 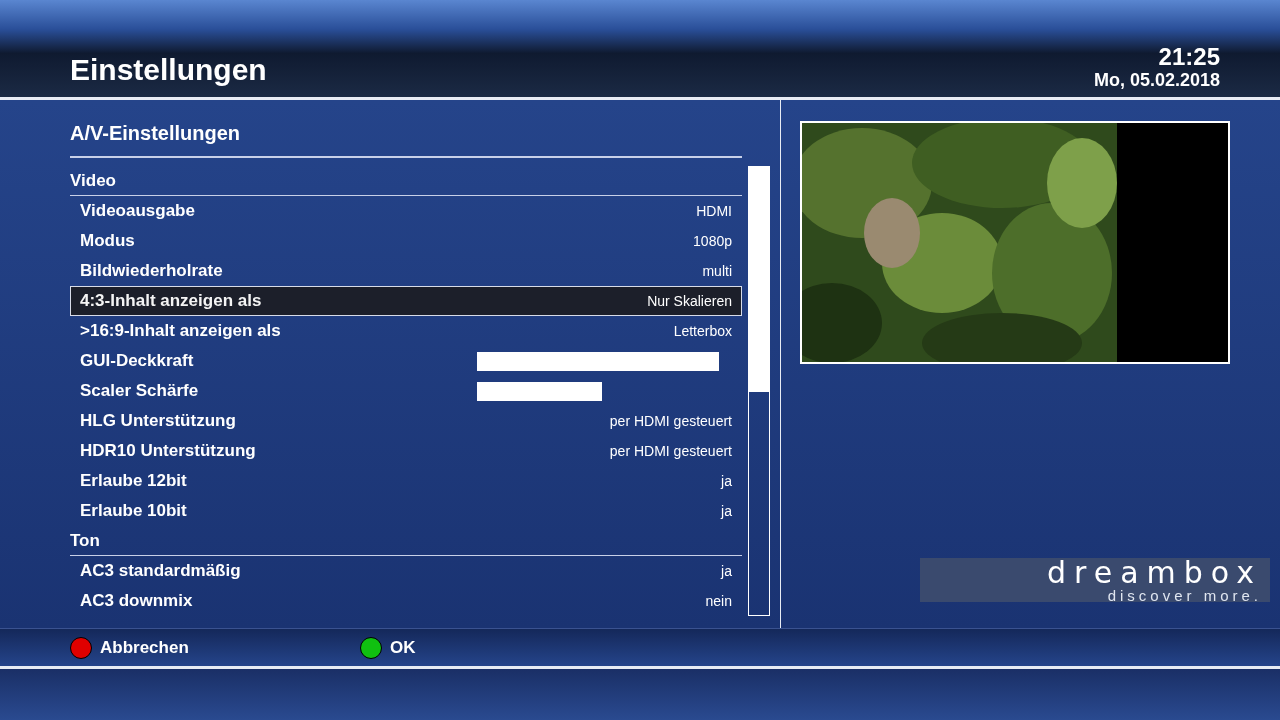 I want to click on scrollbar, so click(x=759, y=391).